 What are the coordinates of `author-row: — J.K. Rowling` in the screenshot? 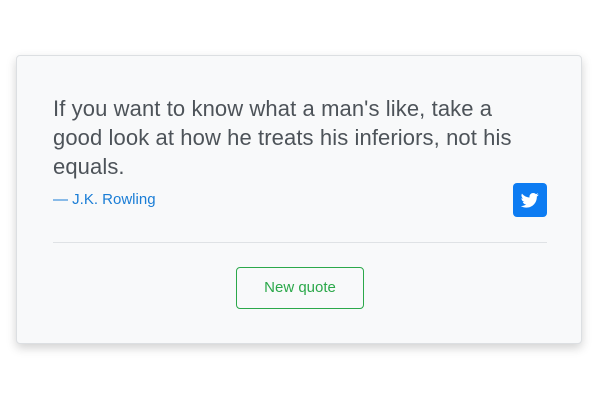 It's located at (300, 200).